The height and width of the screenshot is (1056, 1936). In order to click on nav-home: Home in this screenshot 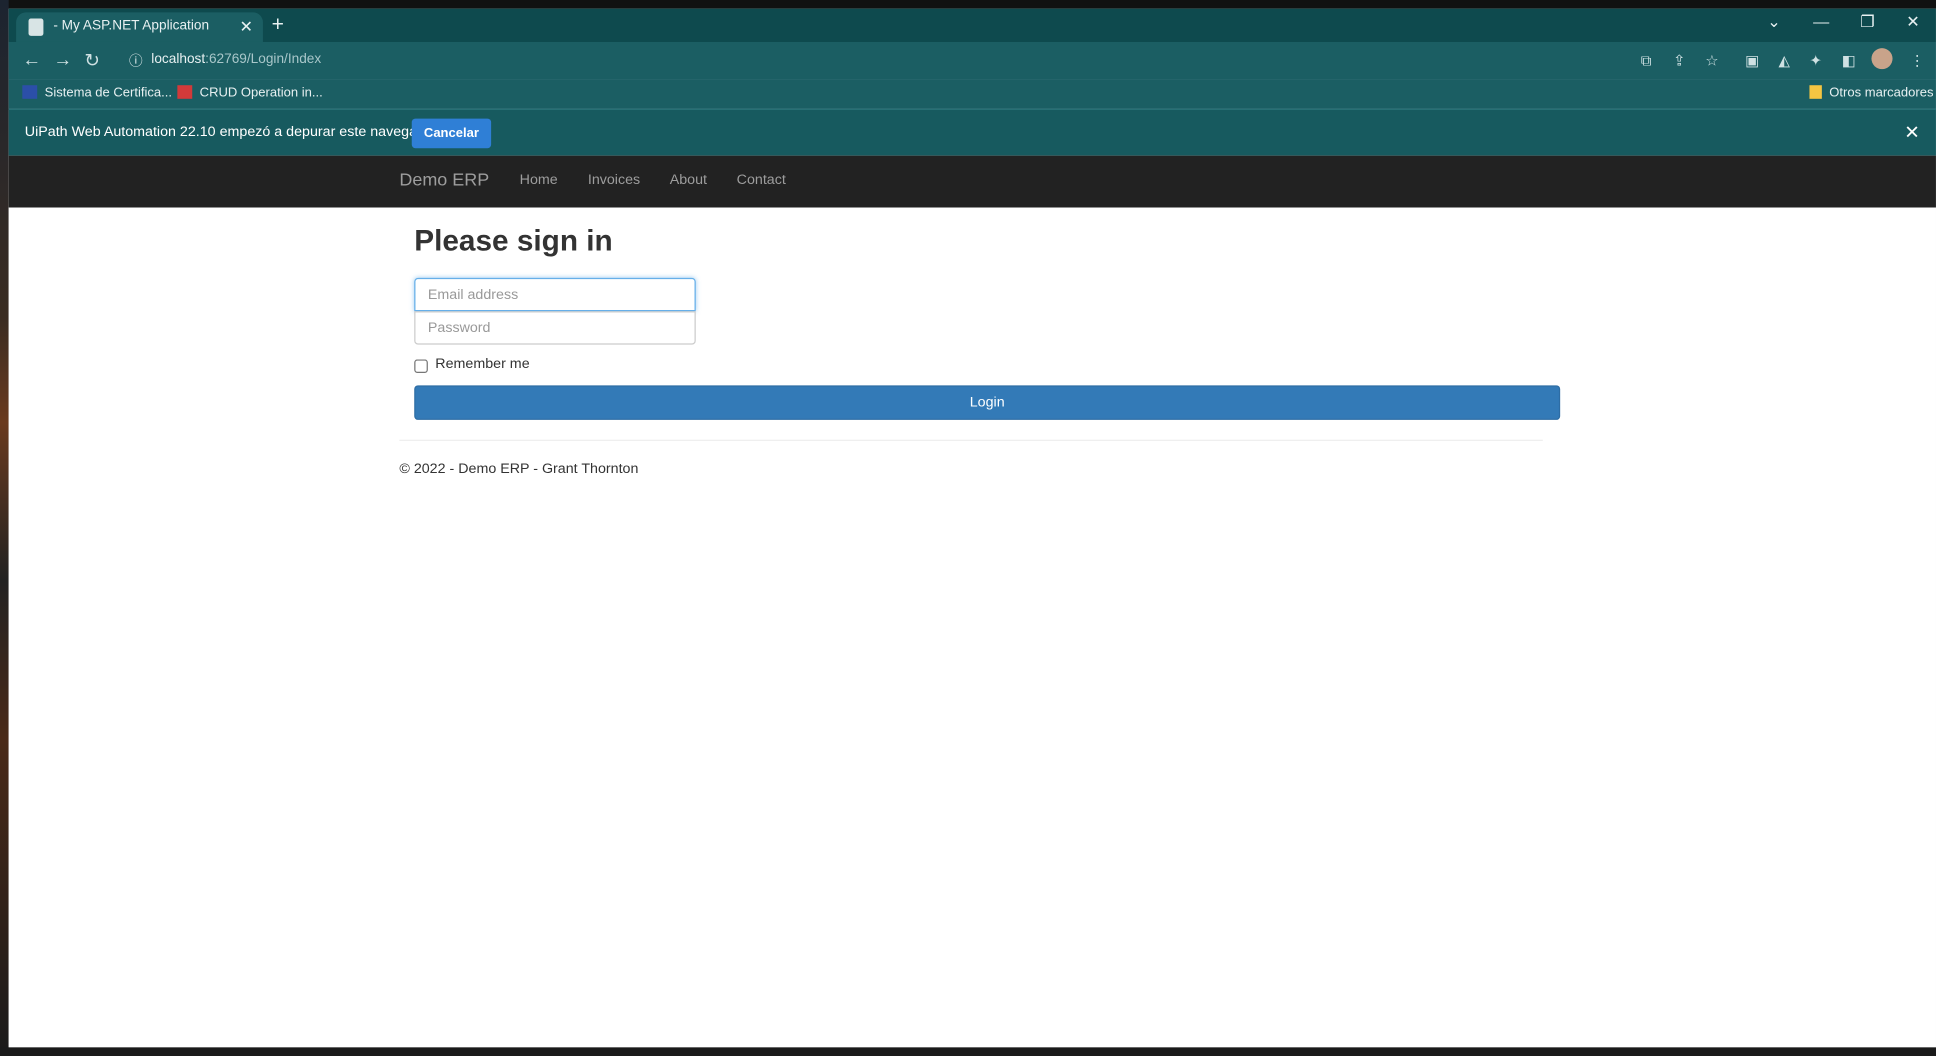, I will do `click(539, 180)`.